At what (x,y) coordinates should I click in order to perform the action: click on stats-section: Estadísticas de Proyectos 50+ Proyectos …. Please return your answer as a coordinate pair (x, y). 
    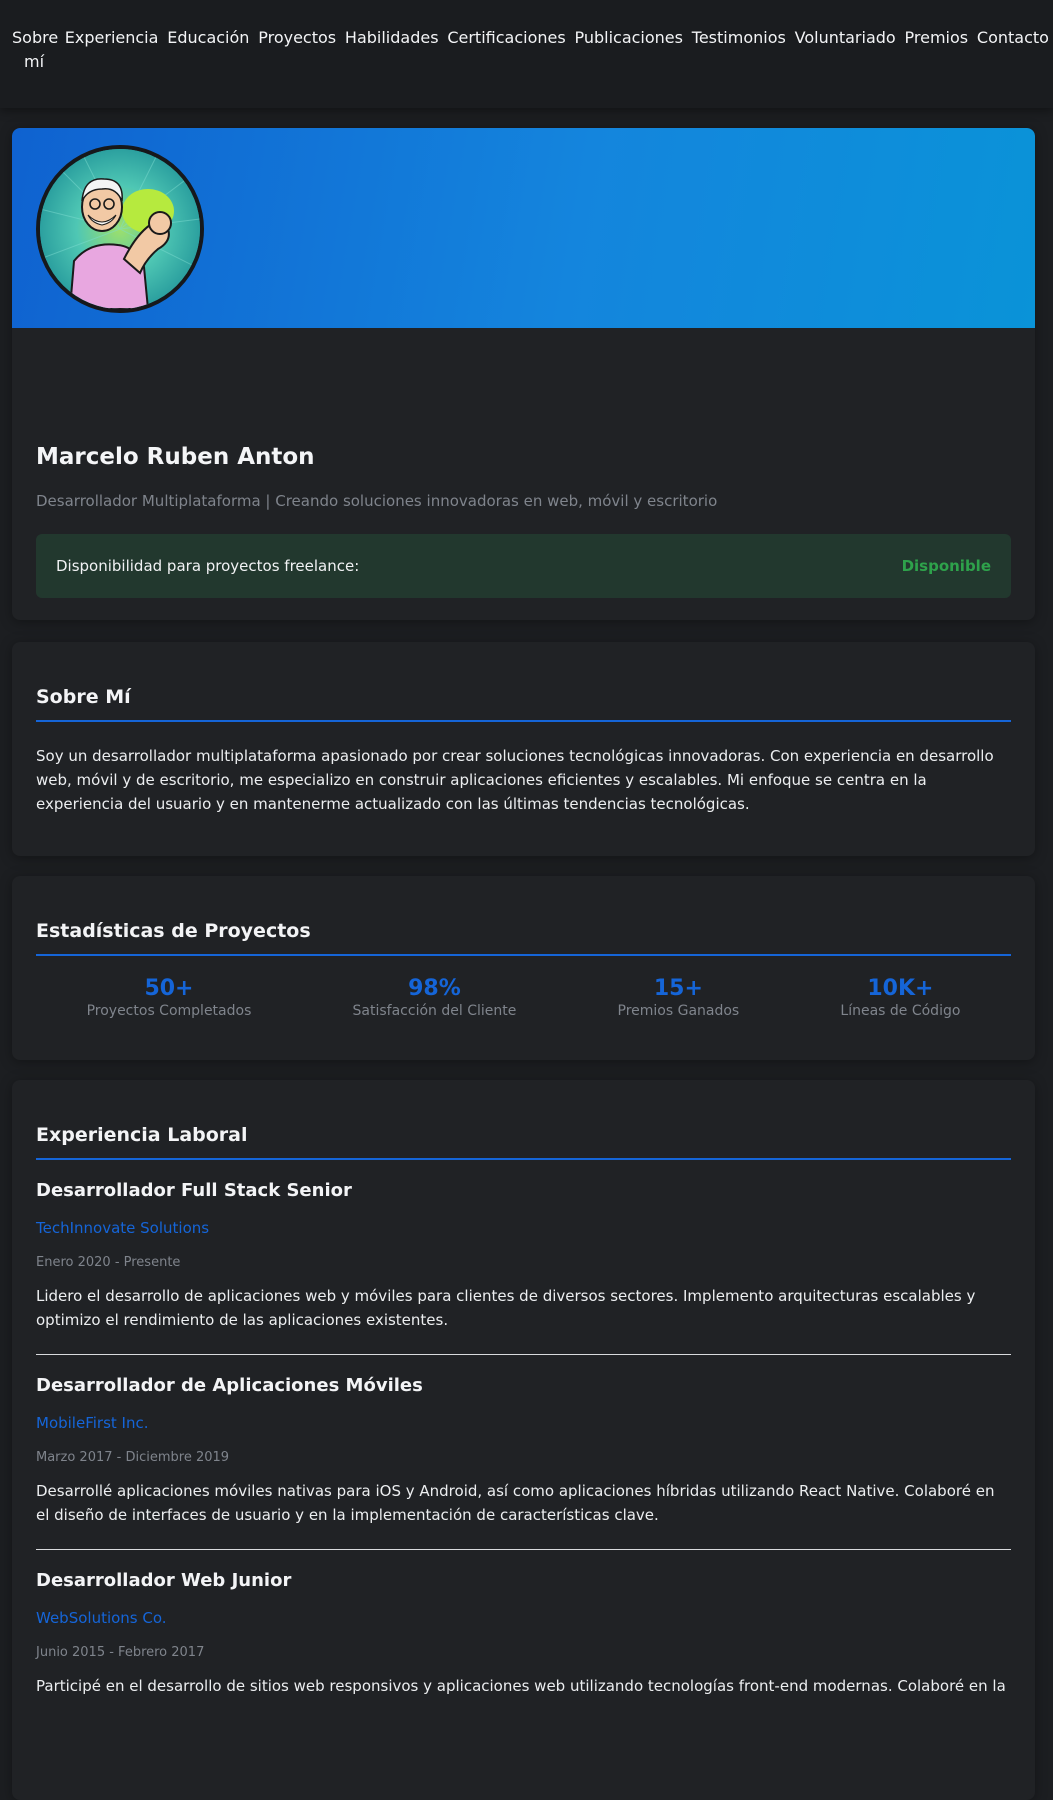
    Looking at the image, I should click on (523, 968).